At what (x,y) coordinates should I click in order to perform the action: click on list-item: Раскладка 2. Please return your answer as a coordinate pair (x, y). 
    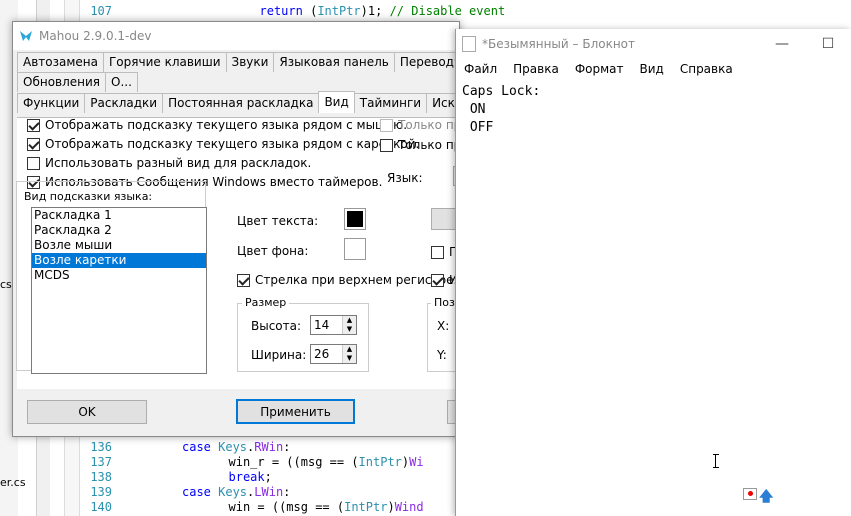
    Looking at the image, I should click on (119, 230).